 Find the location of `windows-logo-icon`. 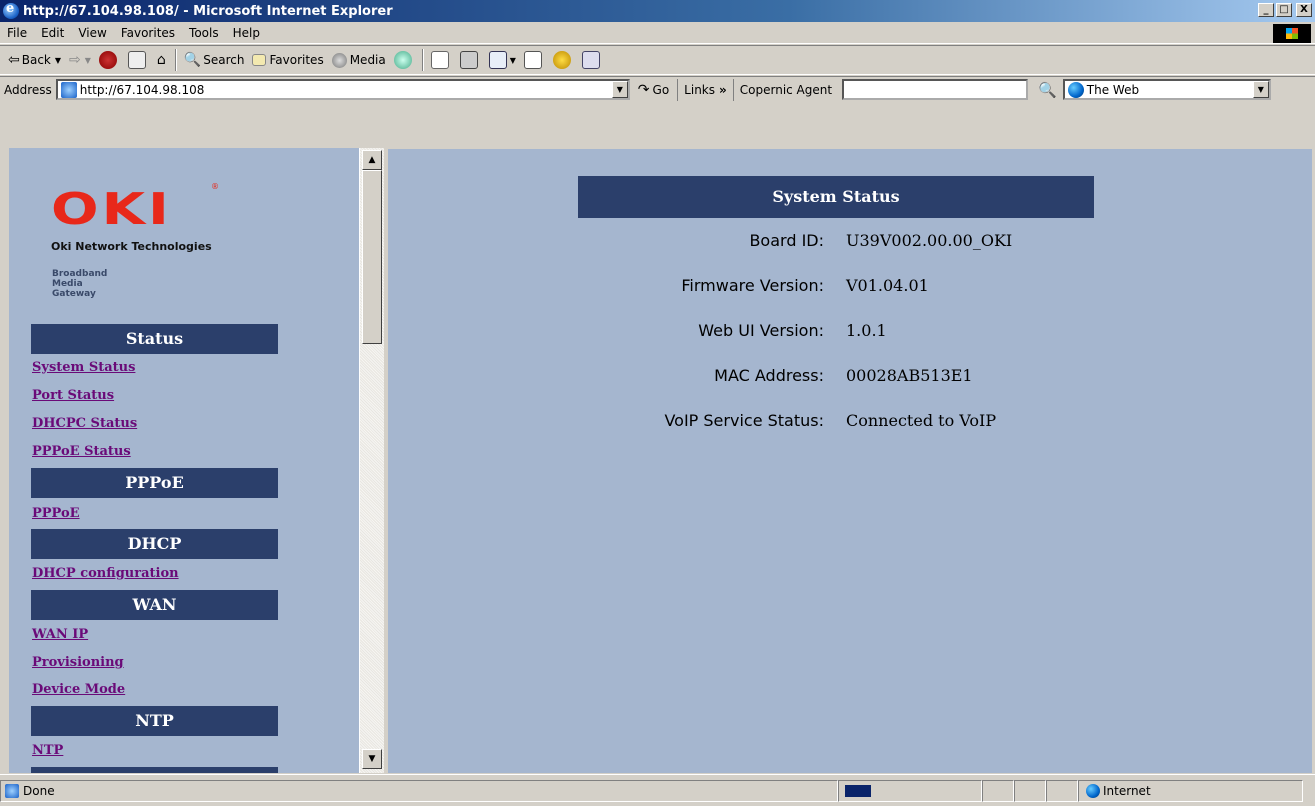

windows-logo-icon is located at coordinates (1292, 33).